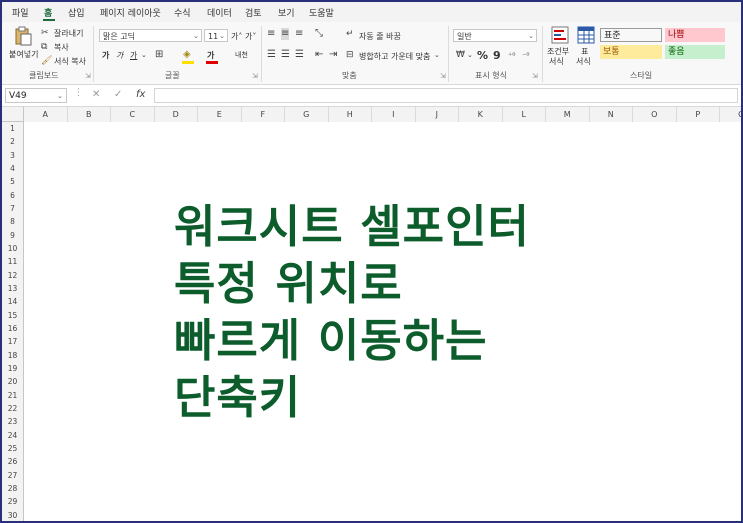  Describe the element at coordinates (12, 381) in the screenshot. I see `row-header: 20` at that location.